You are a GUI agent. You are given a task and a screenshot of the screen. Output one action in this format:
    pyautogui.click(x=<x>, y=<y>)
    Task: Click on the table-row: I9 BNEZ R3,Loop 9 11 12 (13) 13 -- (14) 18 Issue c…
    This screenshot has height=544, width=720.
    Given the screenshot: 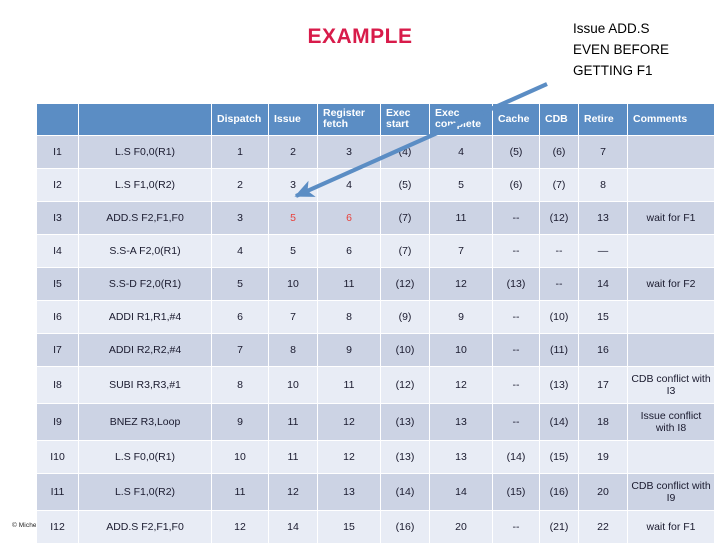 What is the action you would take?
    pyautogui.click(x=375, y=422)
    